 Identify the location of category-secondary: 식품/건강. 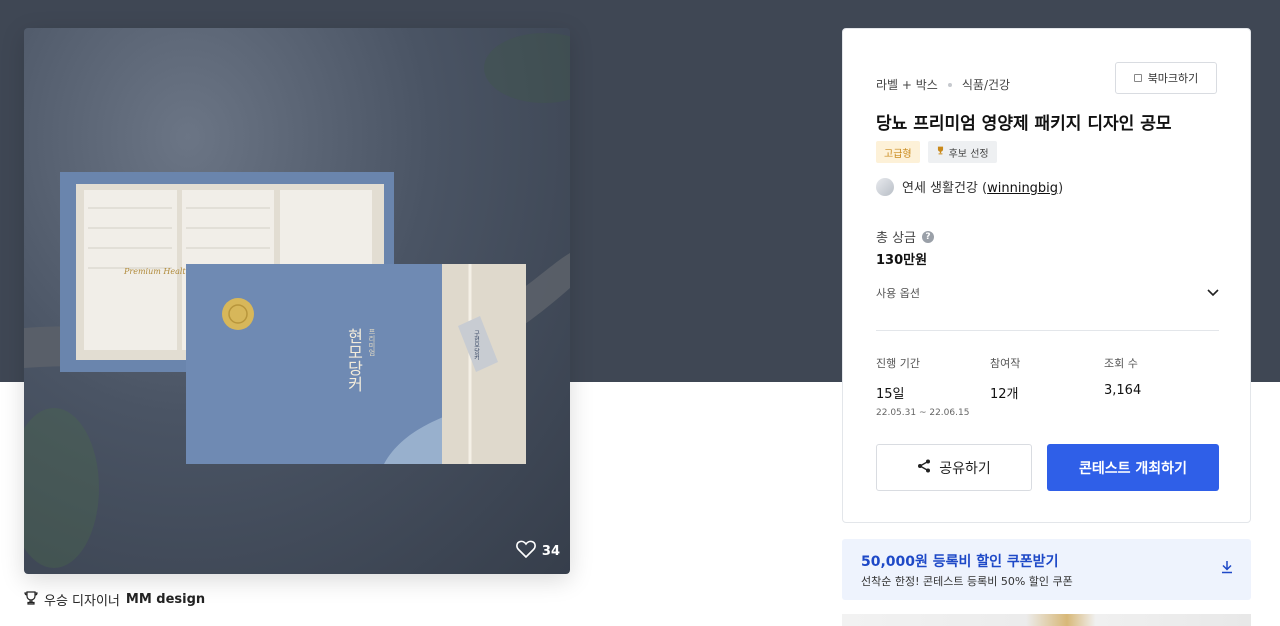
(986, 84).